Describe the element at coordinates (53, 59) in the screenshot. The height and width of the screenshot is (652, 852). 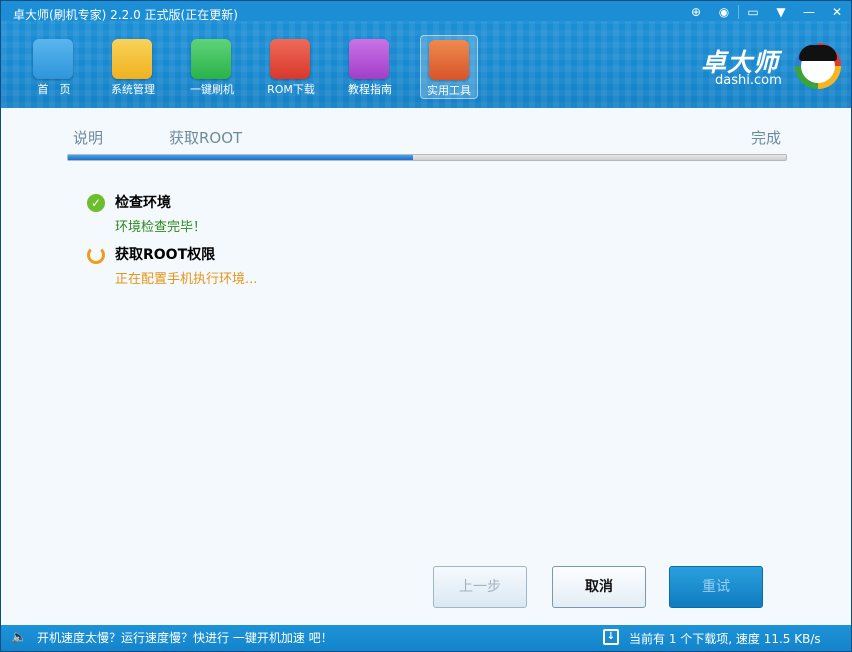
I see `home-icon` at that location.